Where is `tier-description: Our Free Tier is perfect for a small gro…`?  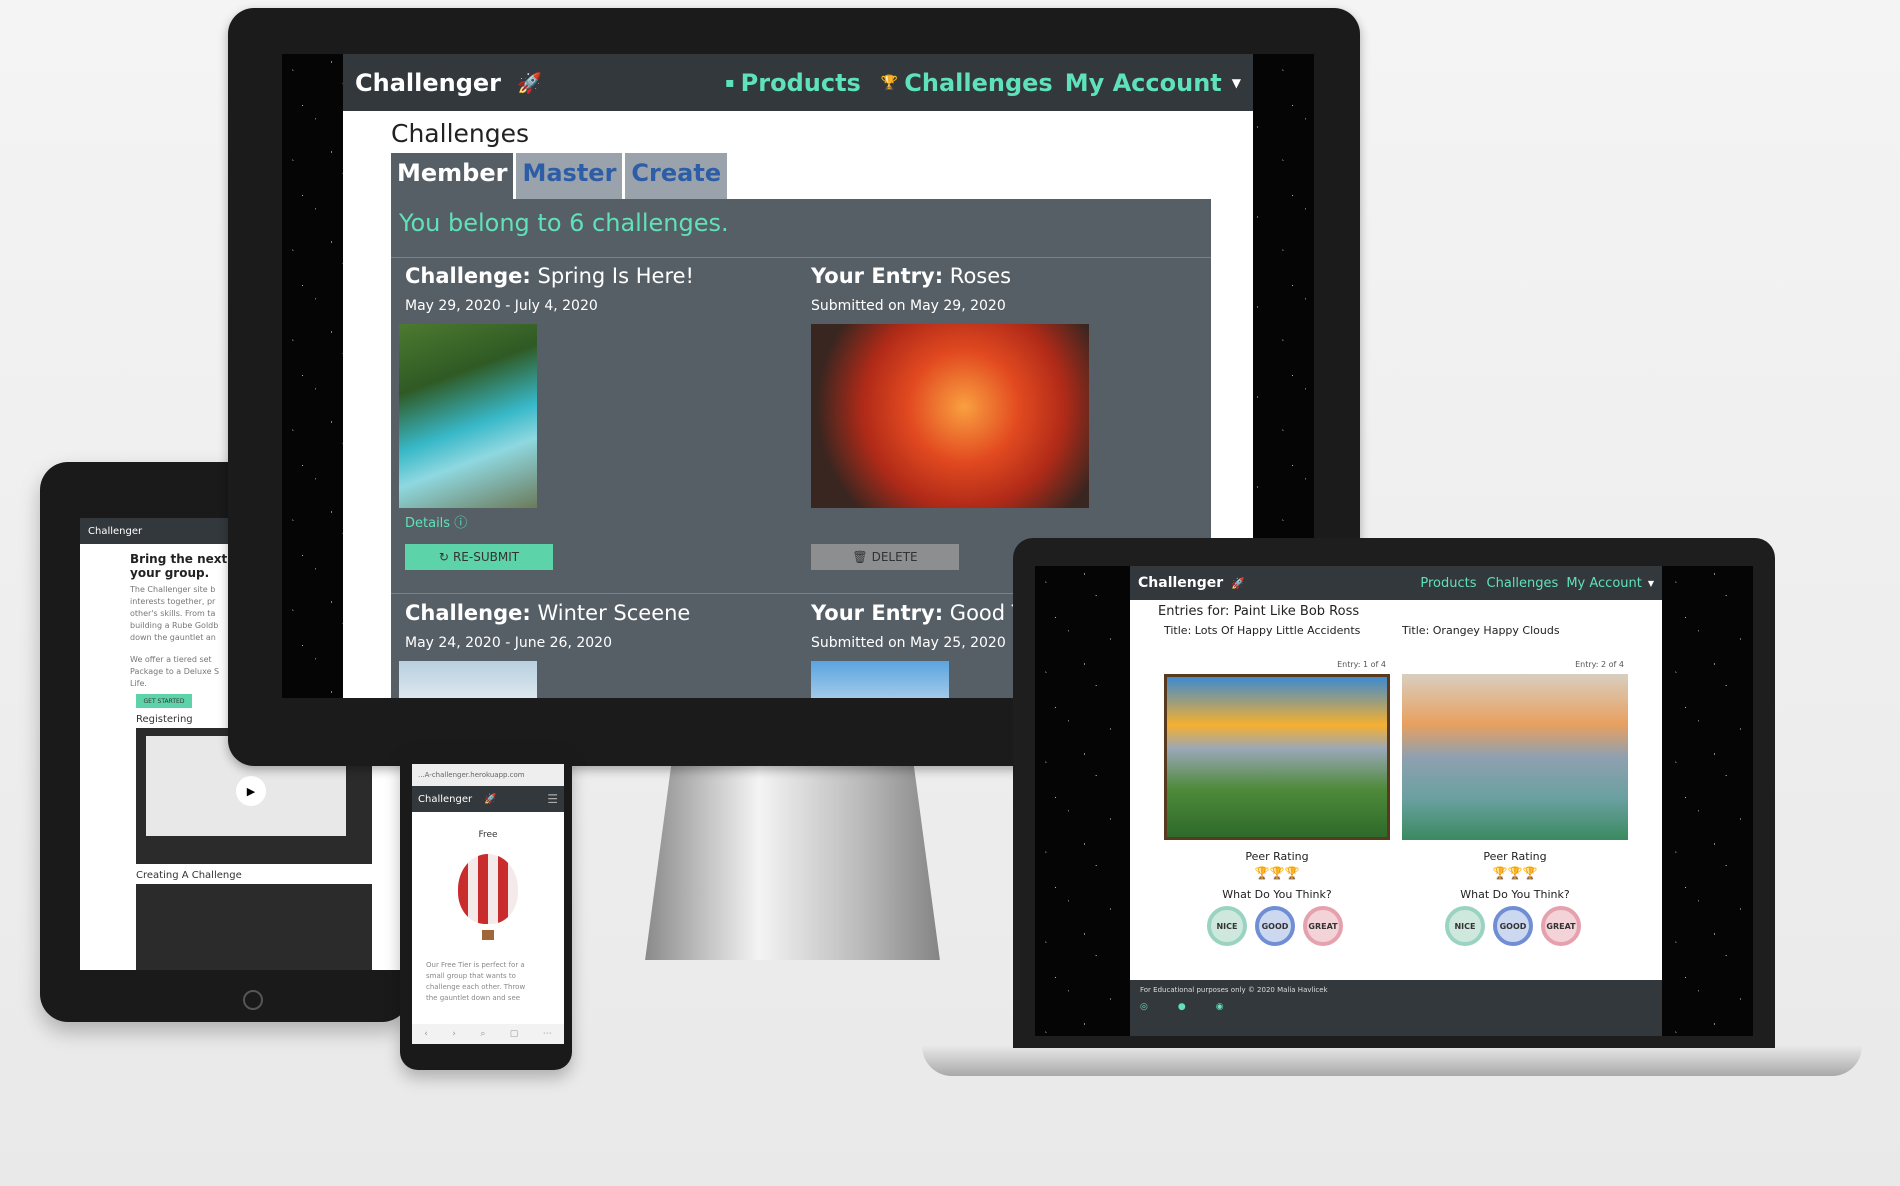
tier-description: Our Free Tier is perfect for a small gro… is located at coordinates (476, 981).